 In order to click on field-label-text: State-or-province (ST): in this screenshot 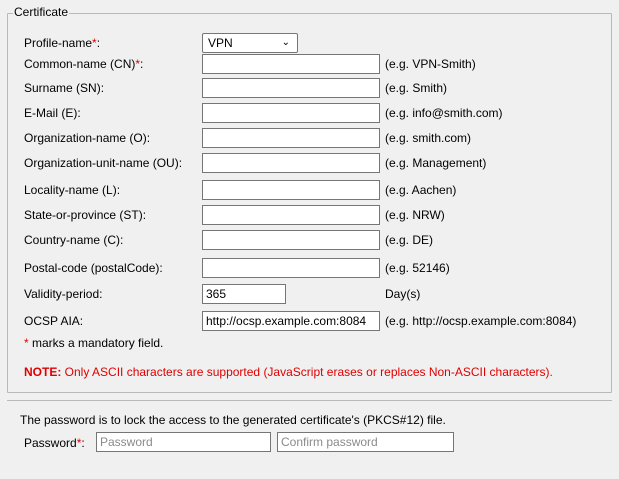, I will do `click(85, 215)`.